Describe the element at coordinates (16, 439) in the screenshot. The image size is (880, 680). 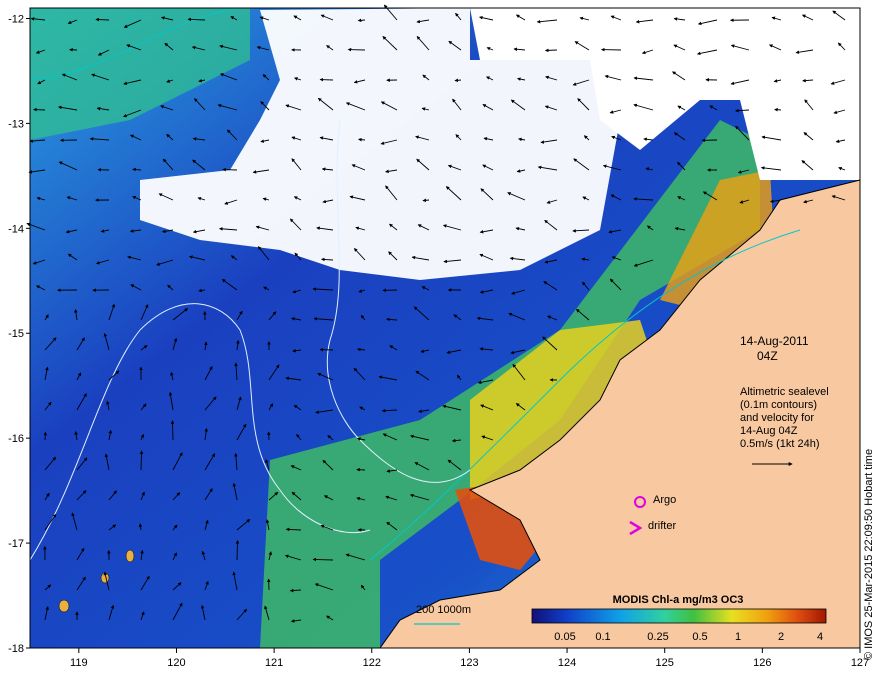
I see `y-tick-label: -16` at that location.